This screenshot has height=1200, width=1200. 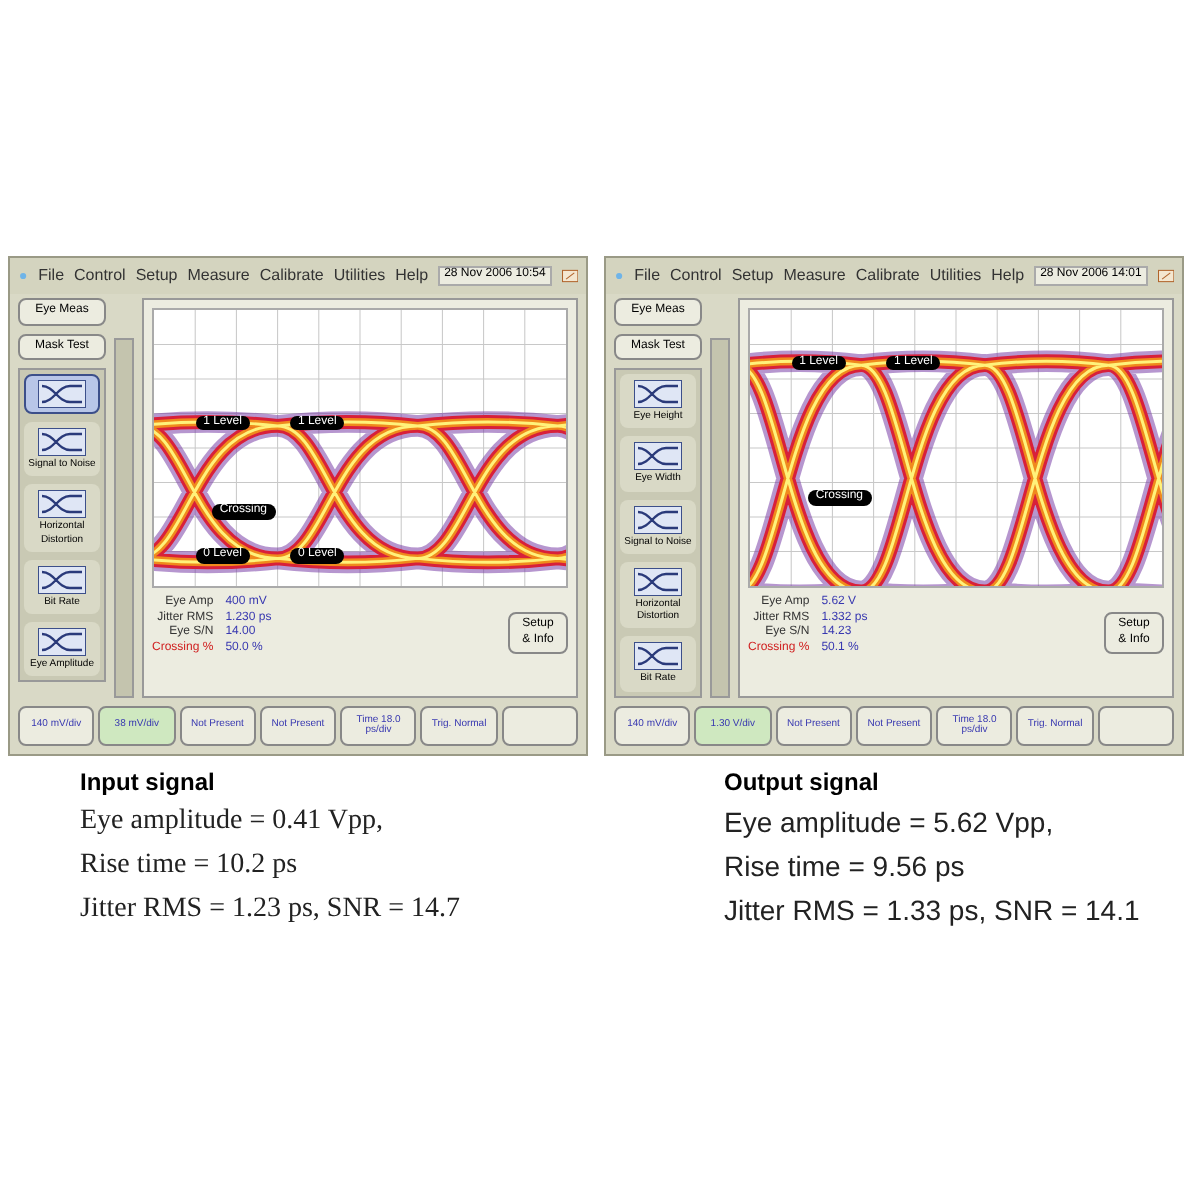 What do you see at coordinates (233, 821) in the screenshot?
I see `caption-line: Eye amplitude = 0.41 Vpp,` at bounding box center [233, 821].